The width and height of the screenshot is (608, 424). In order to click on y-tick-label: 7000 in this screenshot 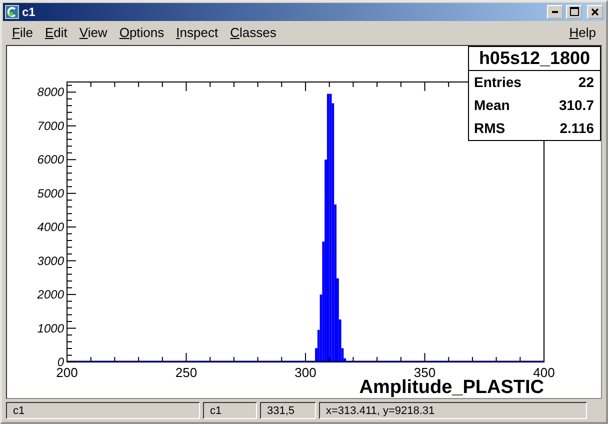, I will do `click(50, 125)`.